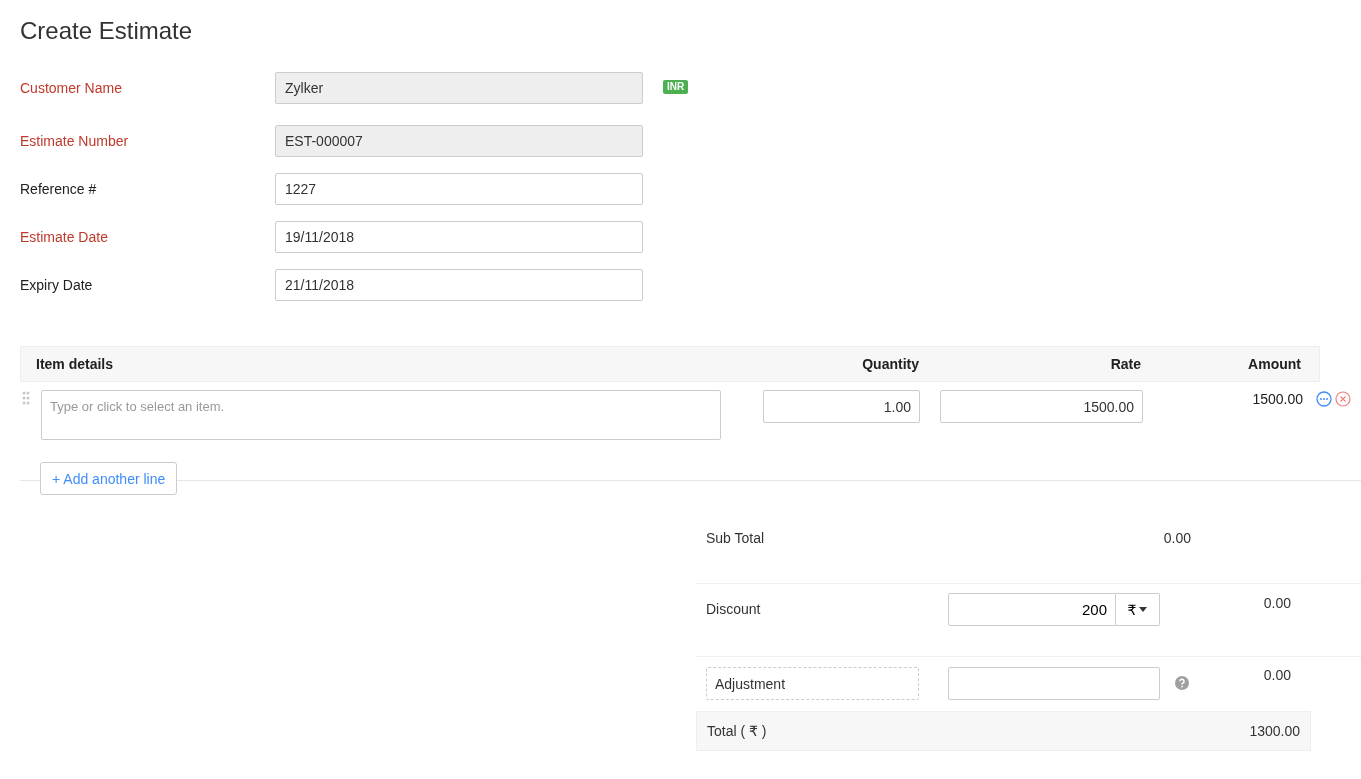 This screenshot has width=1361, height=779. I want to click on text-field: 21/11/2018, so click(459, 285).